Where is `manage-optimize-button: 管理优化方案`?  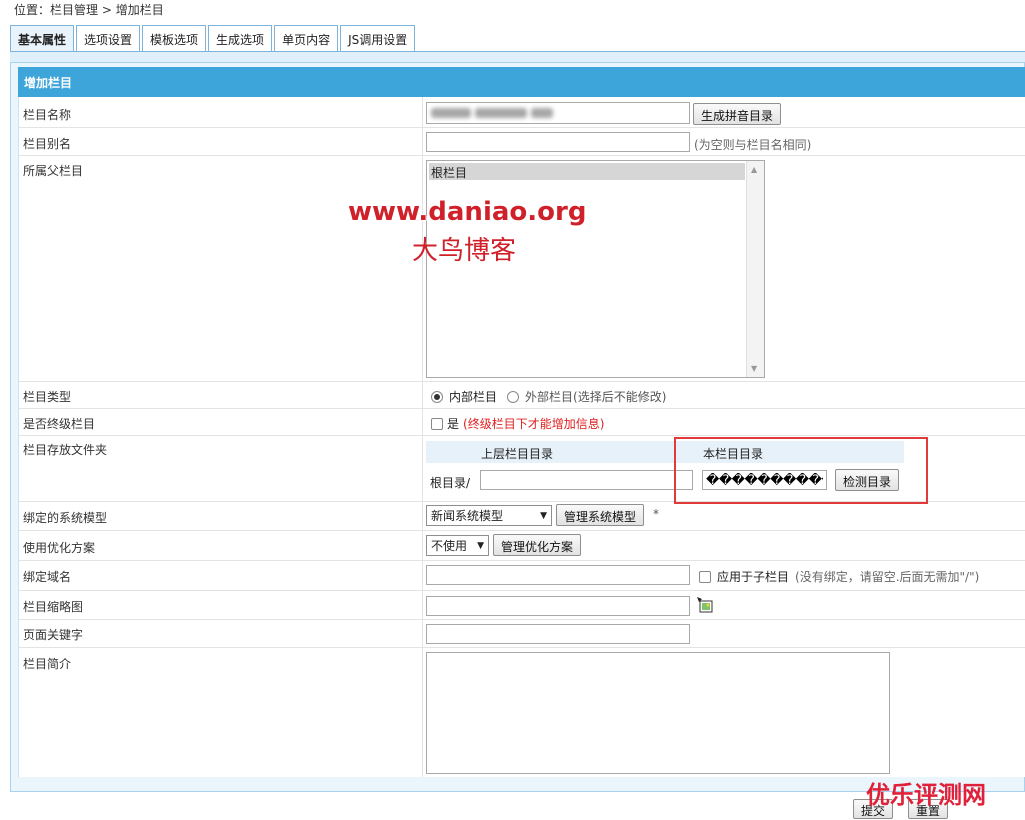
manage-optimize-button: 管理优化方案 is located at coordinates (537, 545).